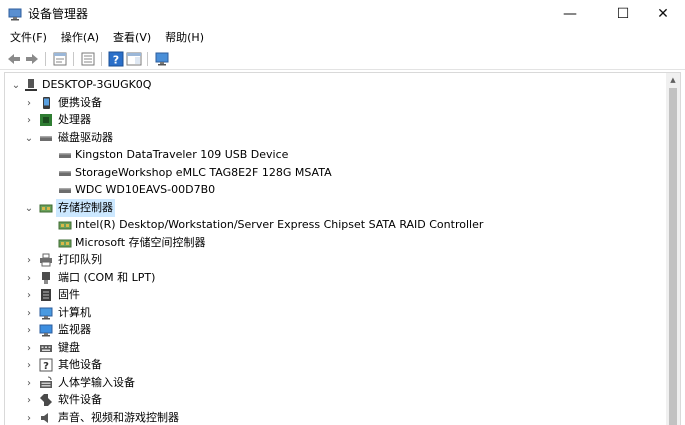 This screenshot has width=685, height=425. I want to click on category-row: › 便携设备, so click(335, 103).